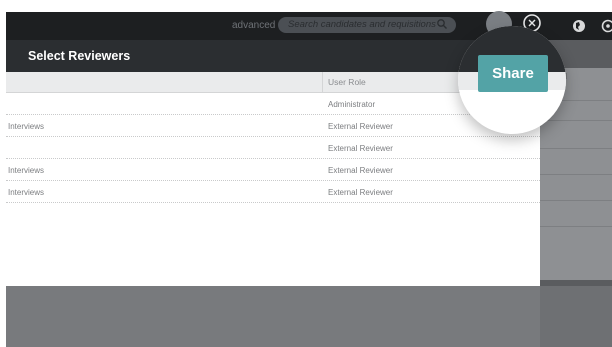  What do you see at coordinates (79, 56) in the screenshot?
I see `modal-title: Select Reviewers` at bounding box center [79, 56].